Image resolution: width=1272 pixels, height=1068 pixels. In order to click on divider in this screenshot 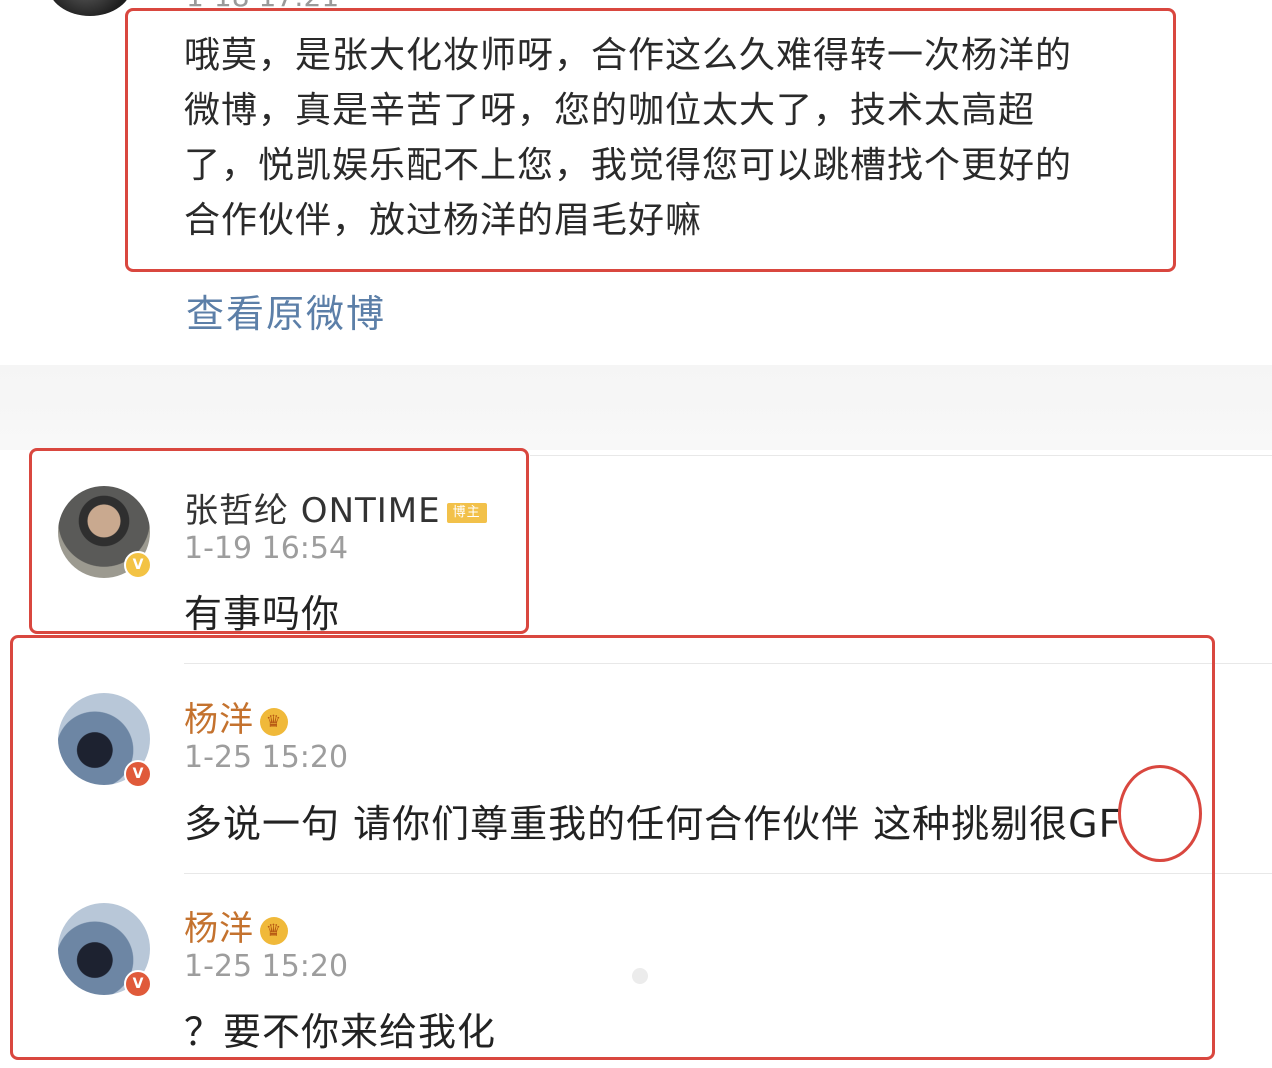, I will do `click(901, 455)`.